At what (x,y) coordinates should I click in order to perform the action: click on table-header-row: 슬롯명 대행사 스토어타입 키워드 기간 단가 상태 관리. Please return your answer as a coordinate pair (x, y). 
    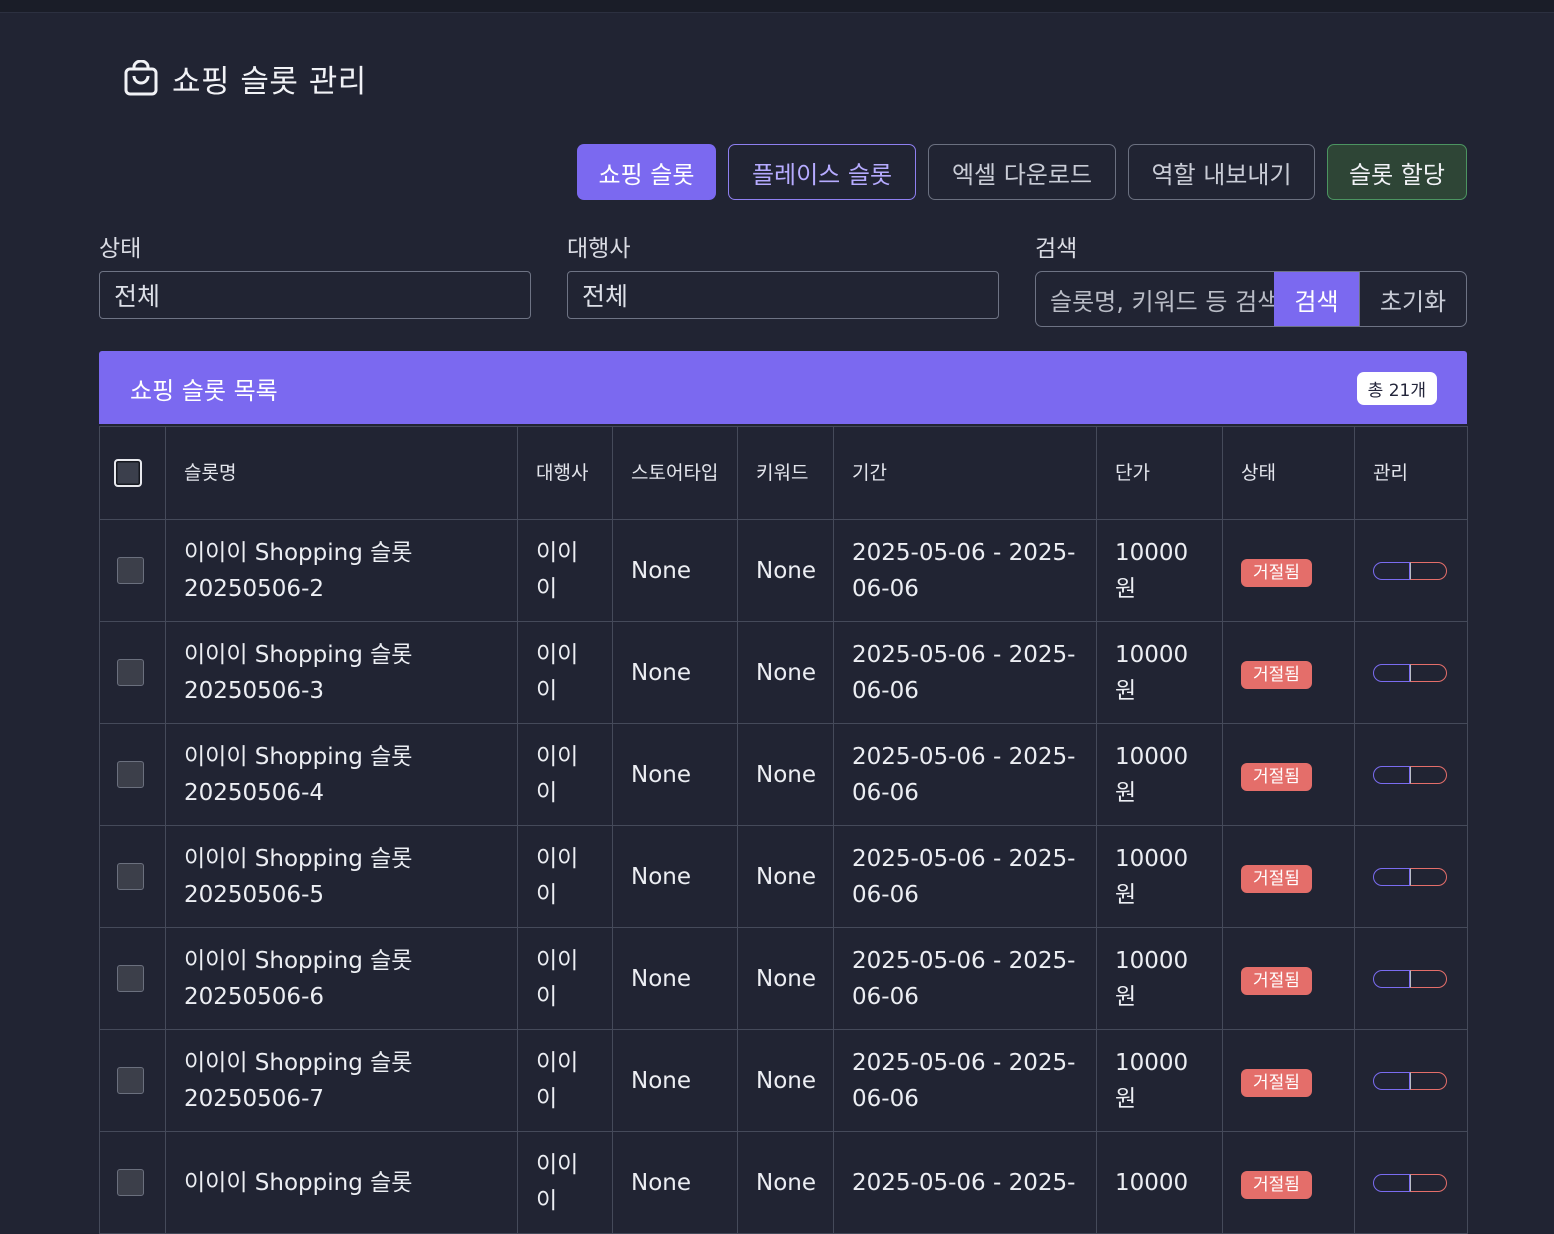
    Looking at the image, I should click on (783, 473).